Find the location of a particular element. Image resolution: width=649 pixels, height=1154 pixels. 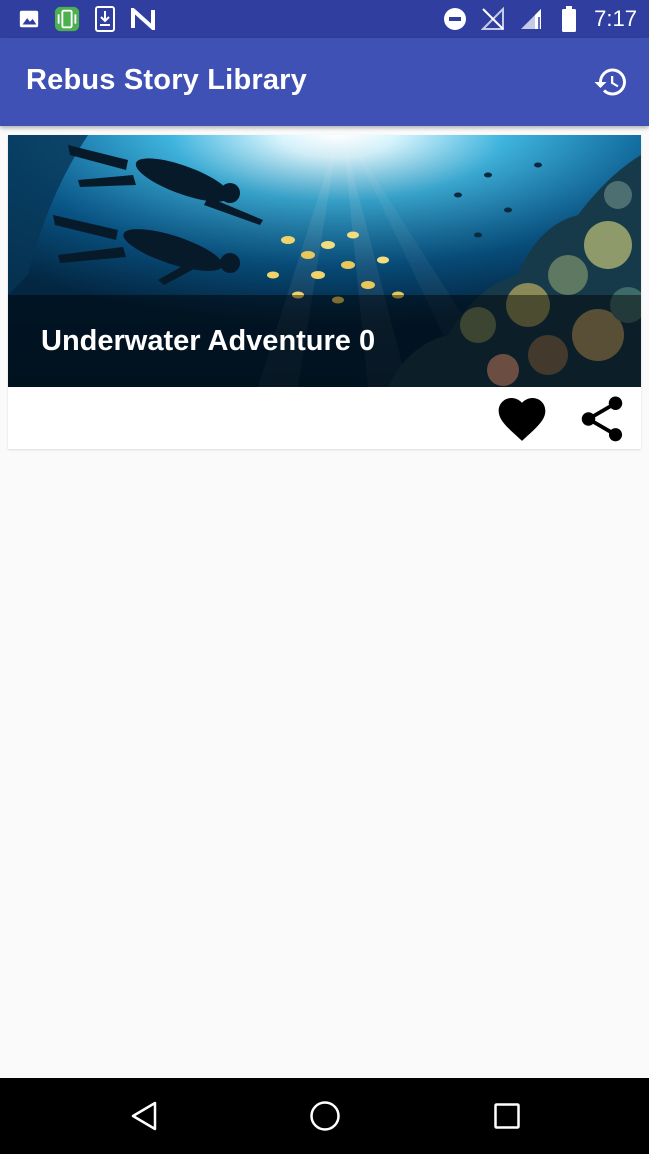

navigation-bar is located at coordinates (324, 1116).